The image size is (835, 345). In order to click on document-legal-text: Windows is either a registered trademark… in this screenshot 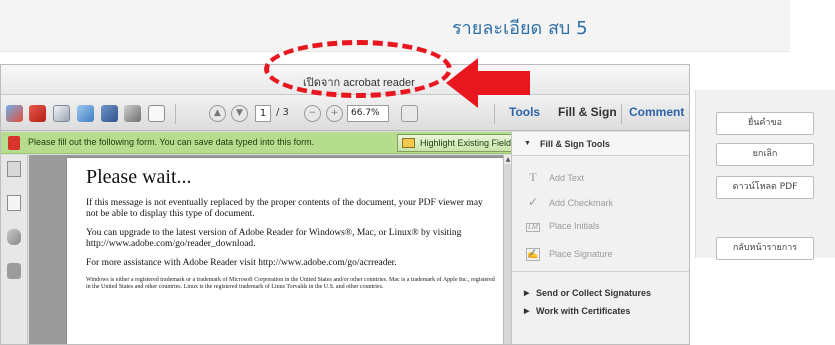, I will do `click(290, 283)`.